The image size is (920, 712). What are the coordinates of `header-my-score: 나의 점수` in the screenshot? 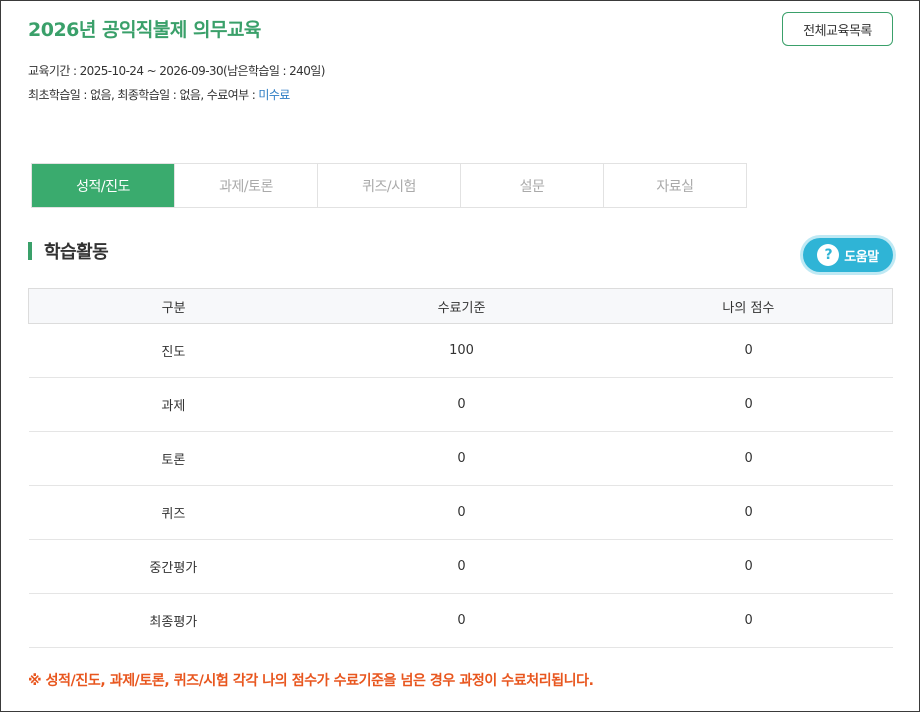 It's located at (748, 306).